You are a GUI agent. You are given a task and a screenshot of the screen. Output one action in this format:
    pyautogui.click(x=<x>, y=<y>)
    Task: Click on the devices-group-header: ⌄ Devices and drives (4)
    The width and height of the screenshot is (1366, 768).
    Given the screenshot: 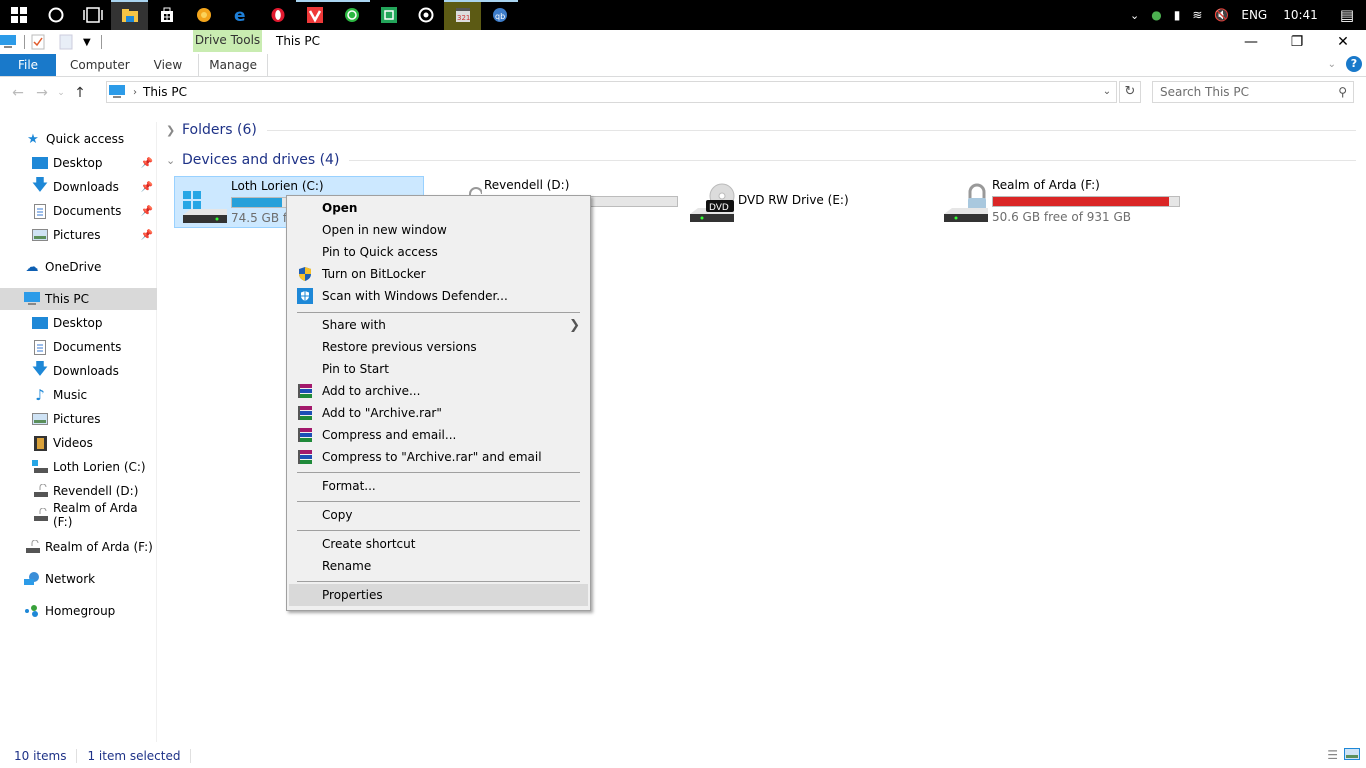 What is the action you would take?
    pyautogui.click(x=761, y=160)
    